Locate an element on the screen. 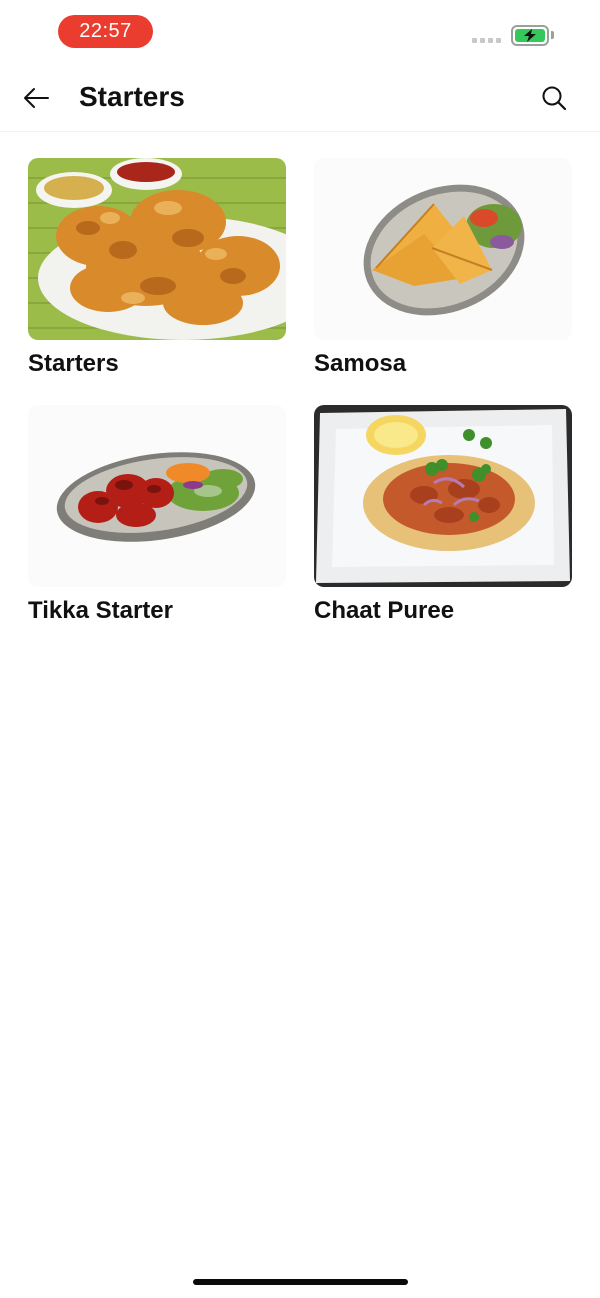 The image size is (600, 1298). category-card-starters: Starters is located at coordinates (157, 268).